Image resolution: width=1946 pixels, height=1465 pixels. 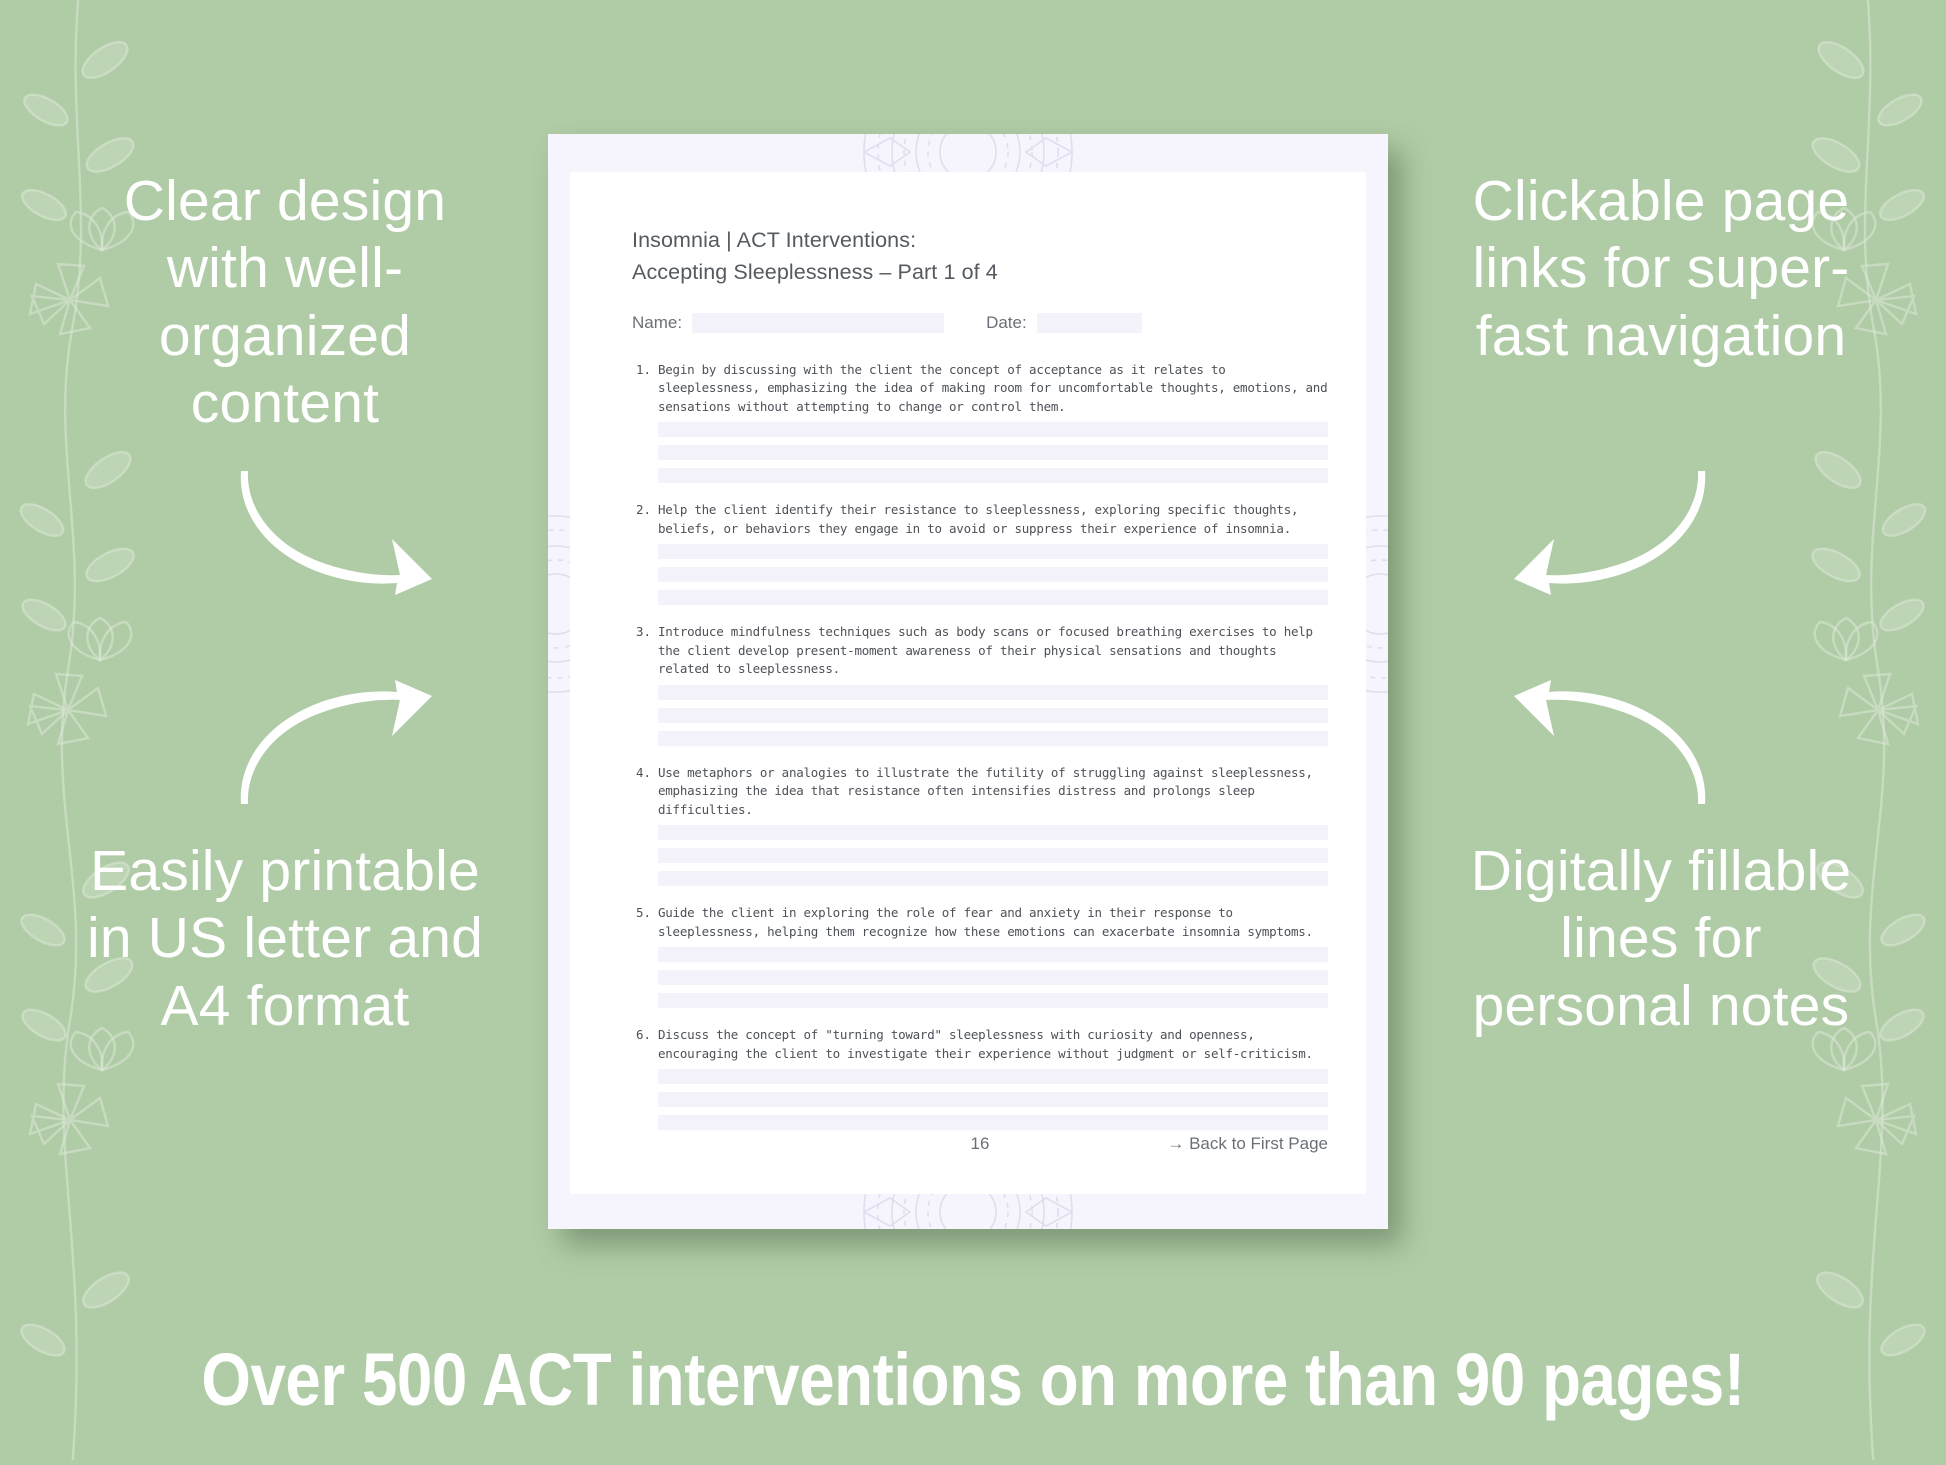 What do you see at coordinates (774, 240) in the screenshot?
I see `worksheet-title-line-1: Insomnia | ACT Interventions:` at bounding box center [774, 240].